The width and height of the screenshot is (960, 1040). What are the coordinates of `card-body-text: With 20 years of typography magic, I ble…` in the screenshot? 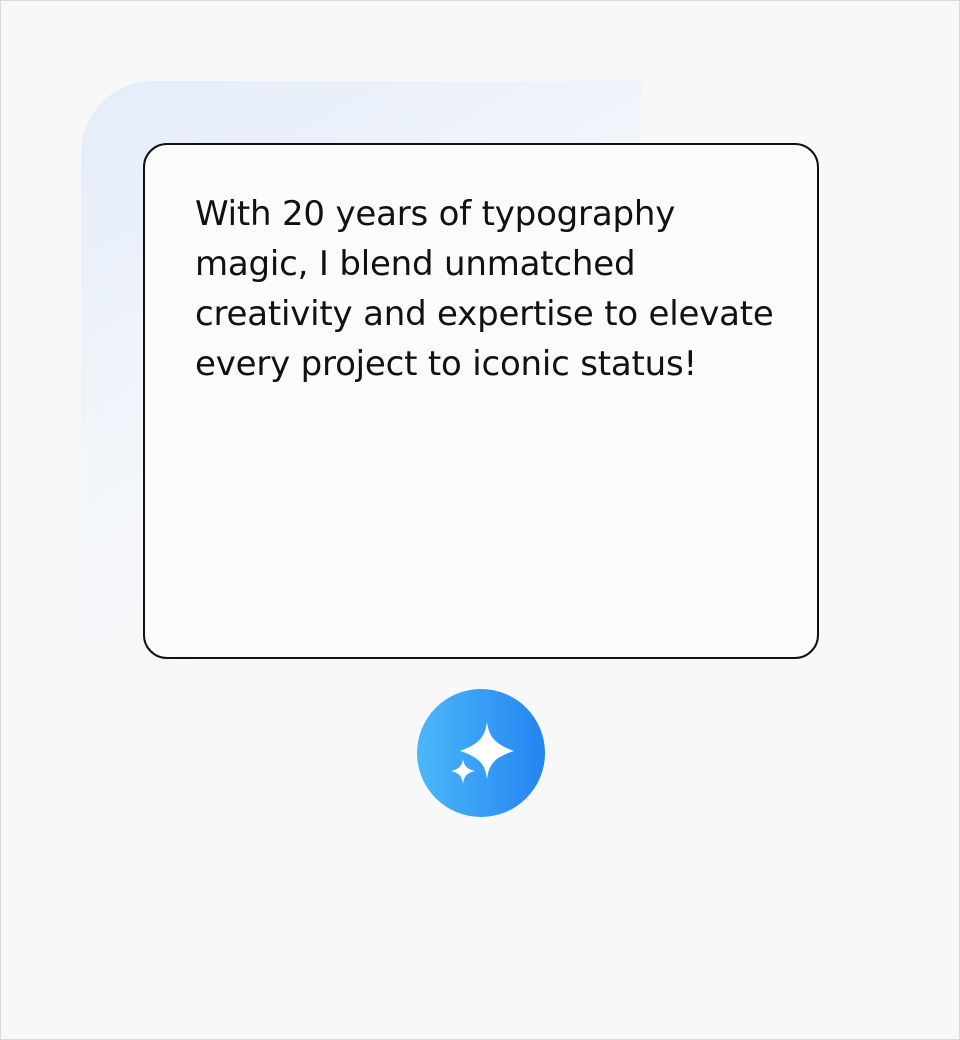 It's located at (484, 289).